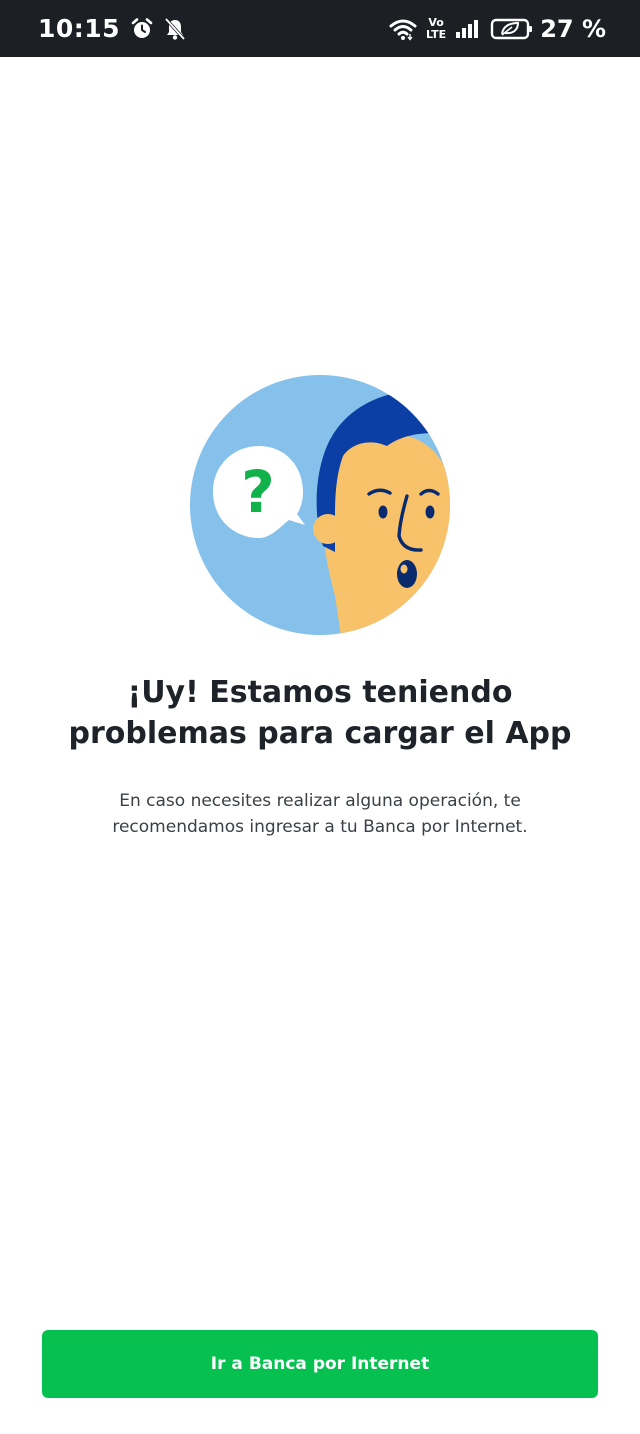 Image resolution: width=640 pixels, height=1434 pixels. Describe the element at coordinates (403, 29) in the screenshot. I see `wifi-icon` at that location.